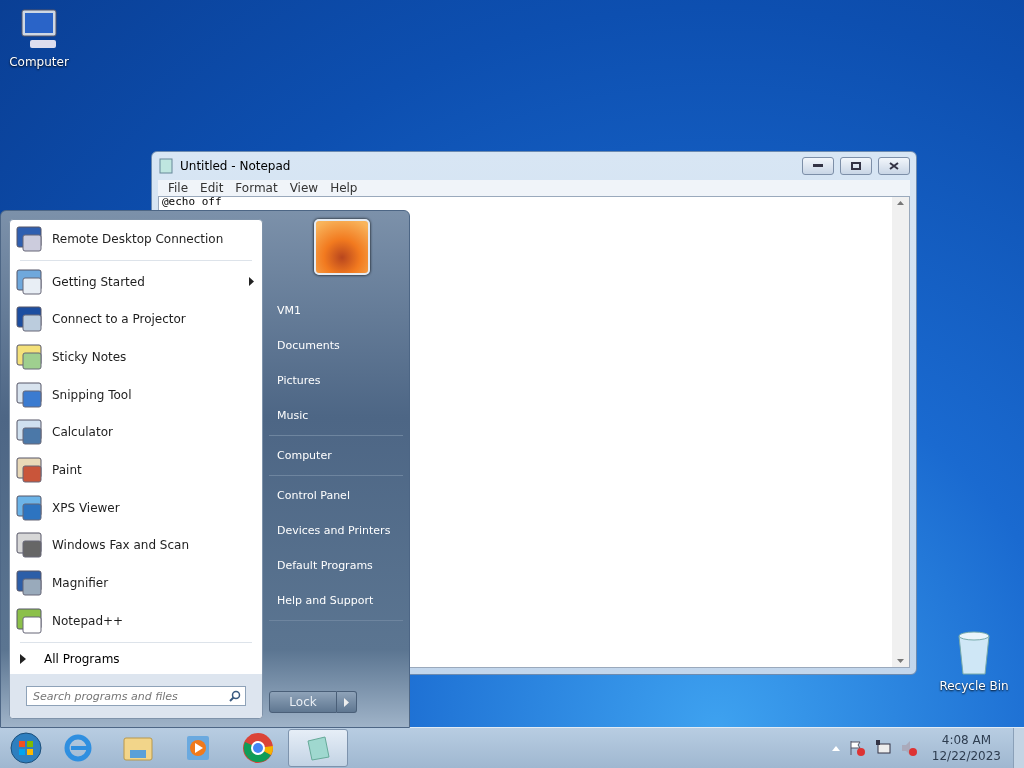  Describe the element at coordinates (136, 620) in the screenshot. I see `program-item: Notepad++` at that location.